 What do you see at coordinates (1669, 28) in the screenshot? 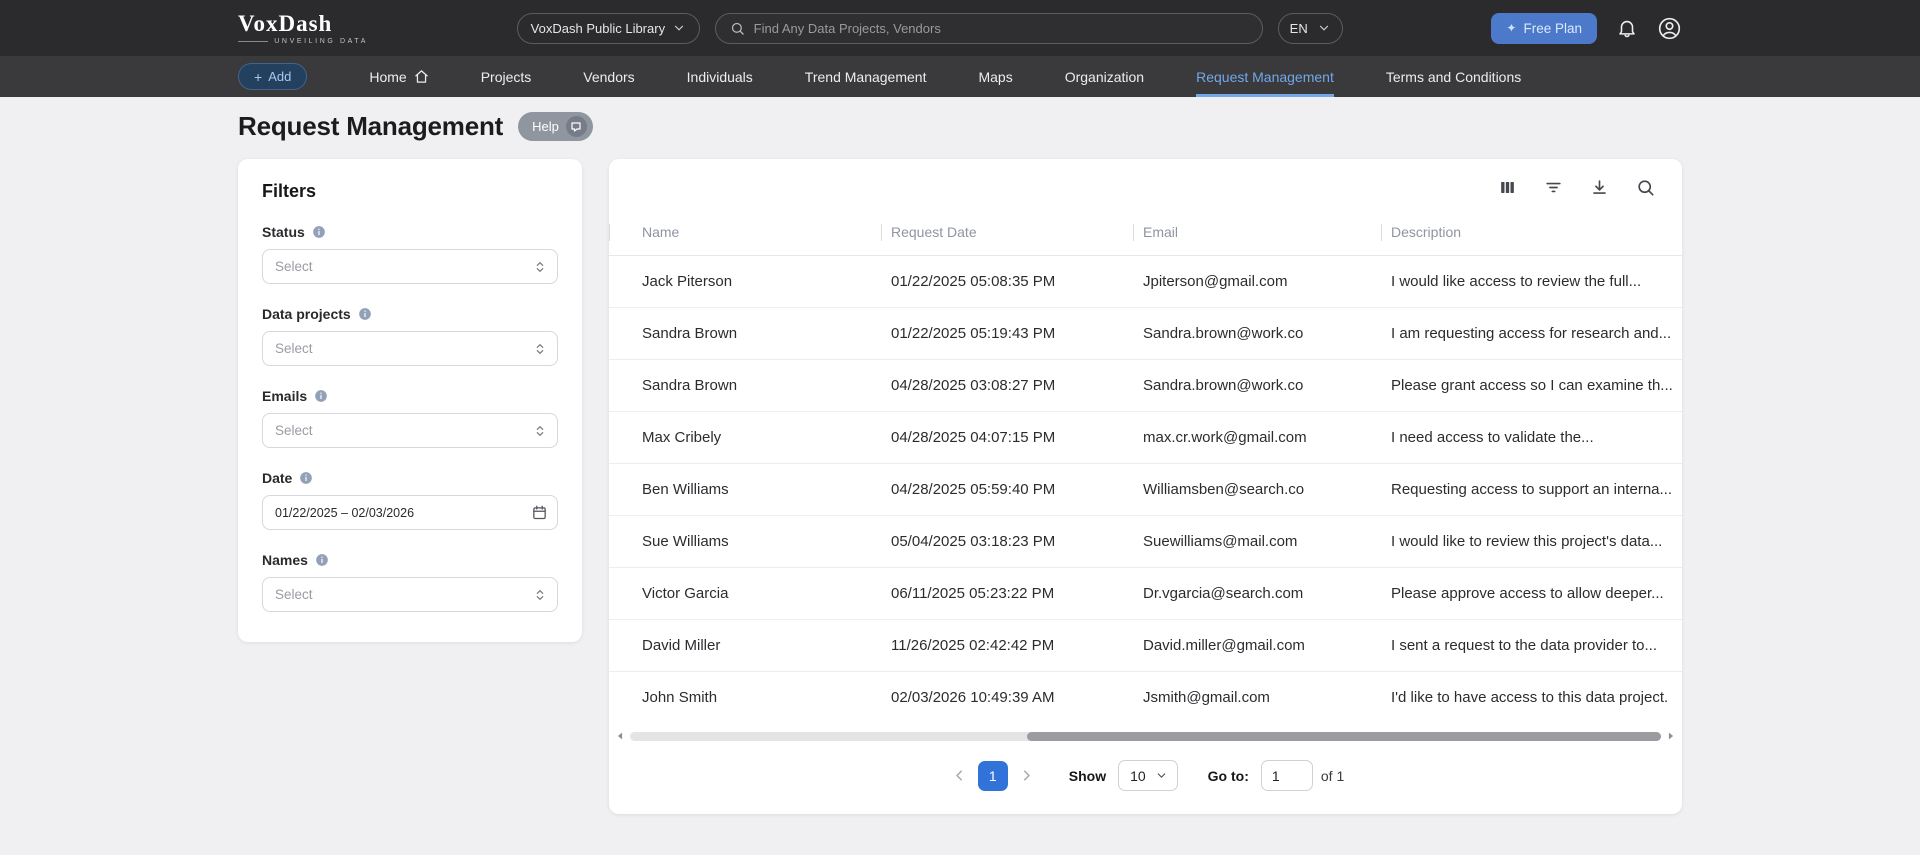
I see `avatar-icon` at bounding box center [1669, 28].